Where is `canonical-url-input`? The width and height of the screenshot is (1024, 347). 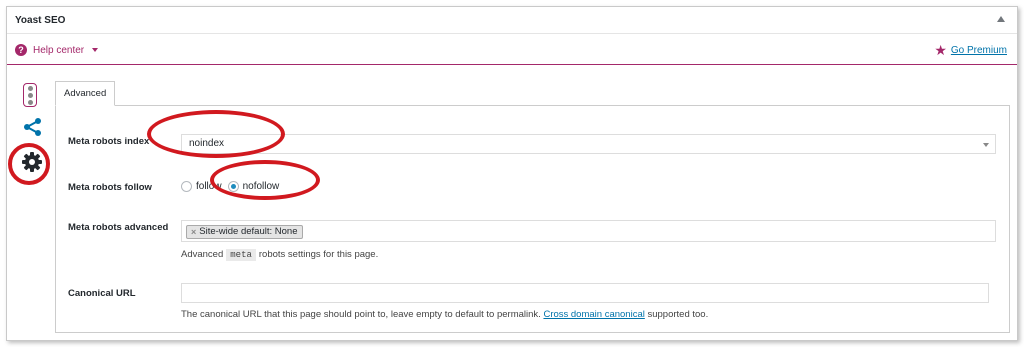 canonical-url-input is located at coordinates (585, 293).